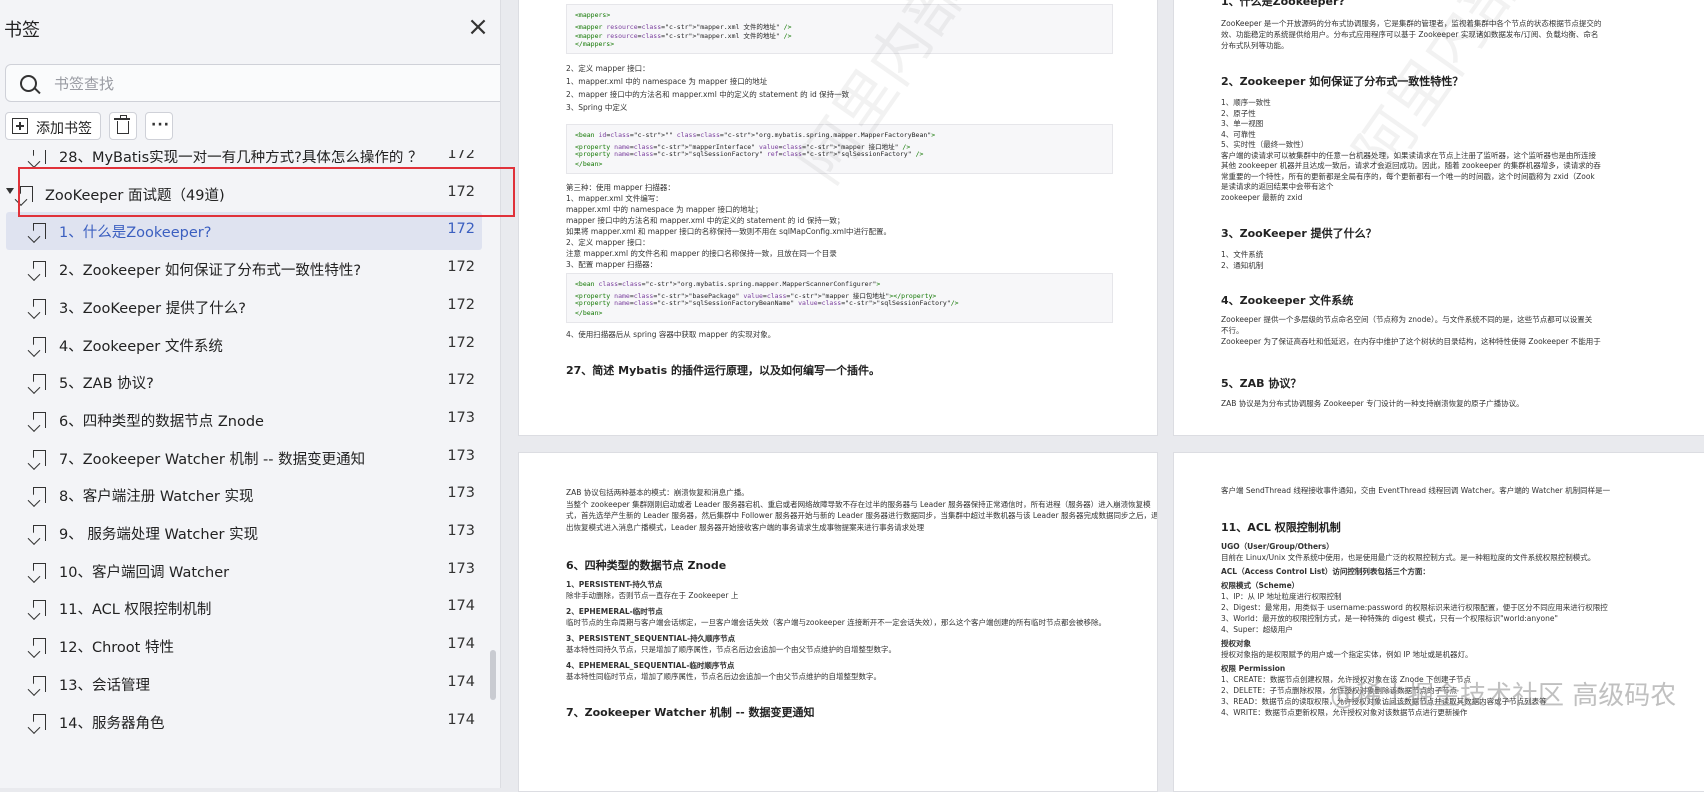 This screenshot has height=792, width=1704. I want to click on search-icon, so click(28, 83).